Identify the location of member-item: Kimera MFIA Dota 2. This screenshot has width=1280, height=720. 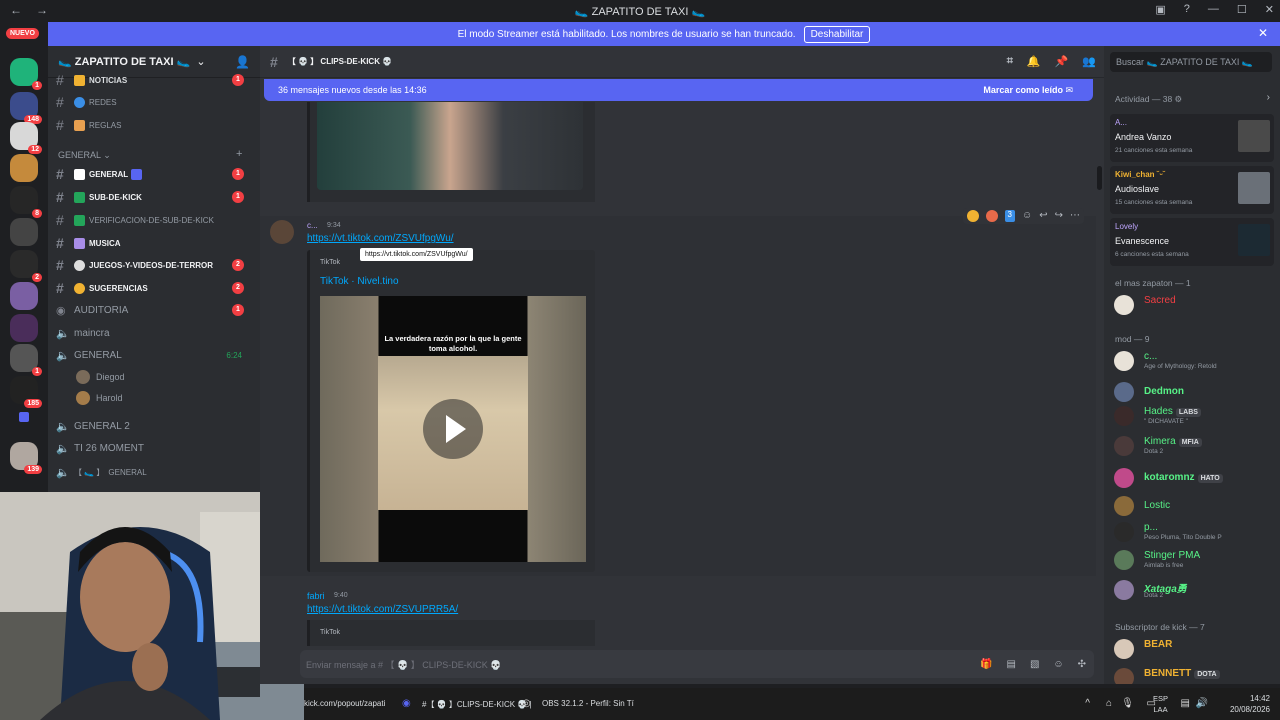
(1194, 445).